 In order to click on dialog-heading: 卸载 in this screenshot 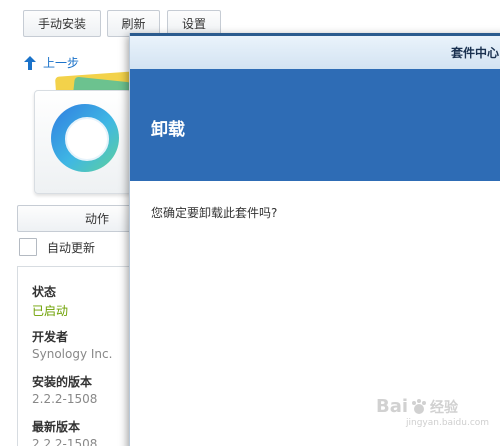, I will do `click(168, 130)`.